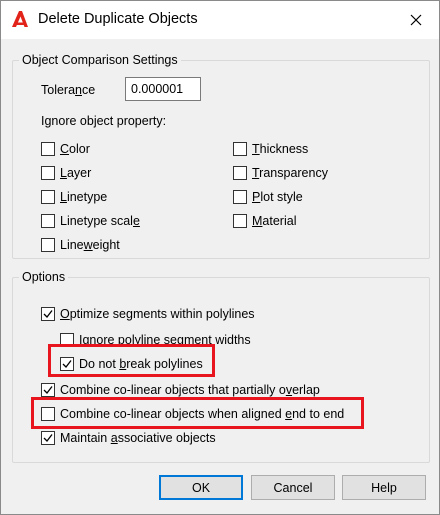 The width and height of the screenshot is (440, 515). What do you see at coordinates (384, 487) in the screenshot?
I see `help-button: Help` at bounding box center [384, 487].